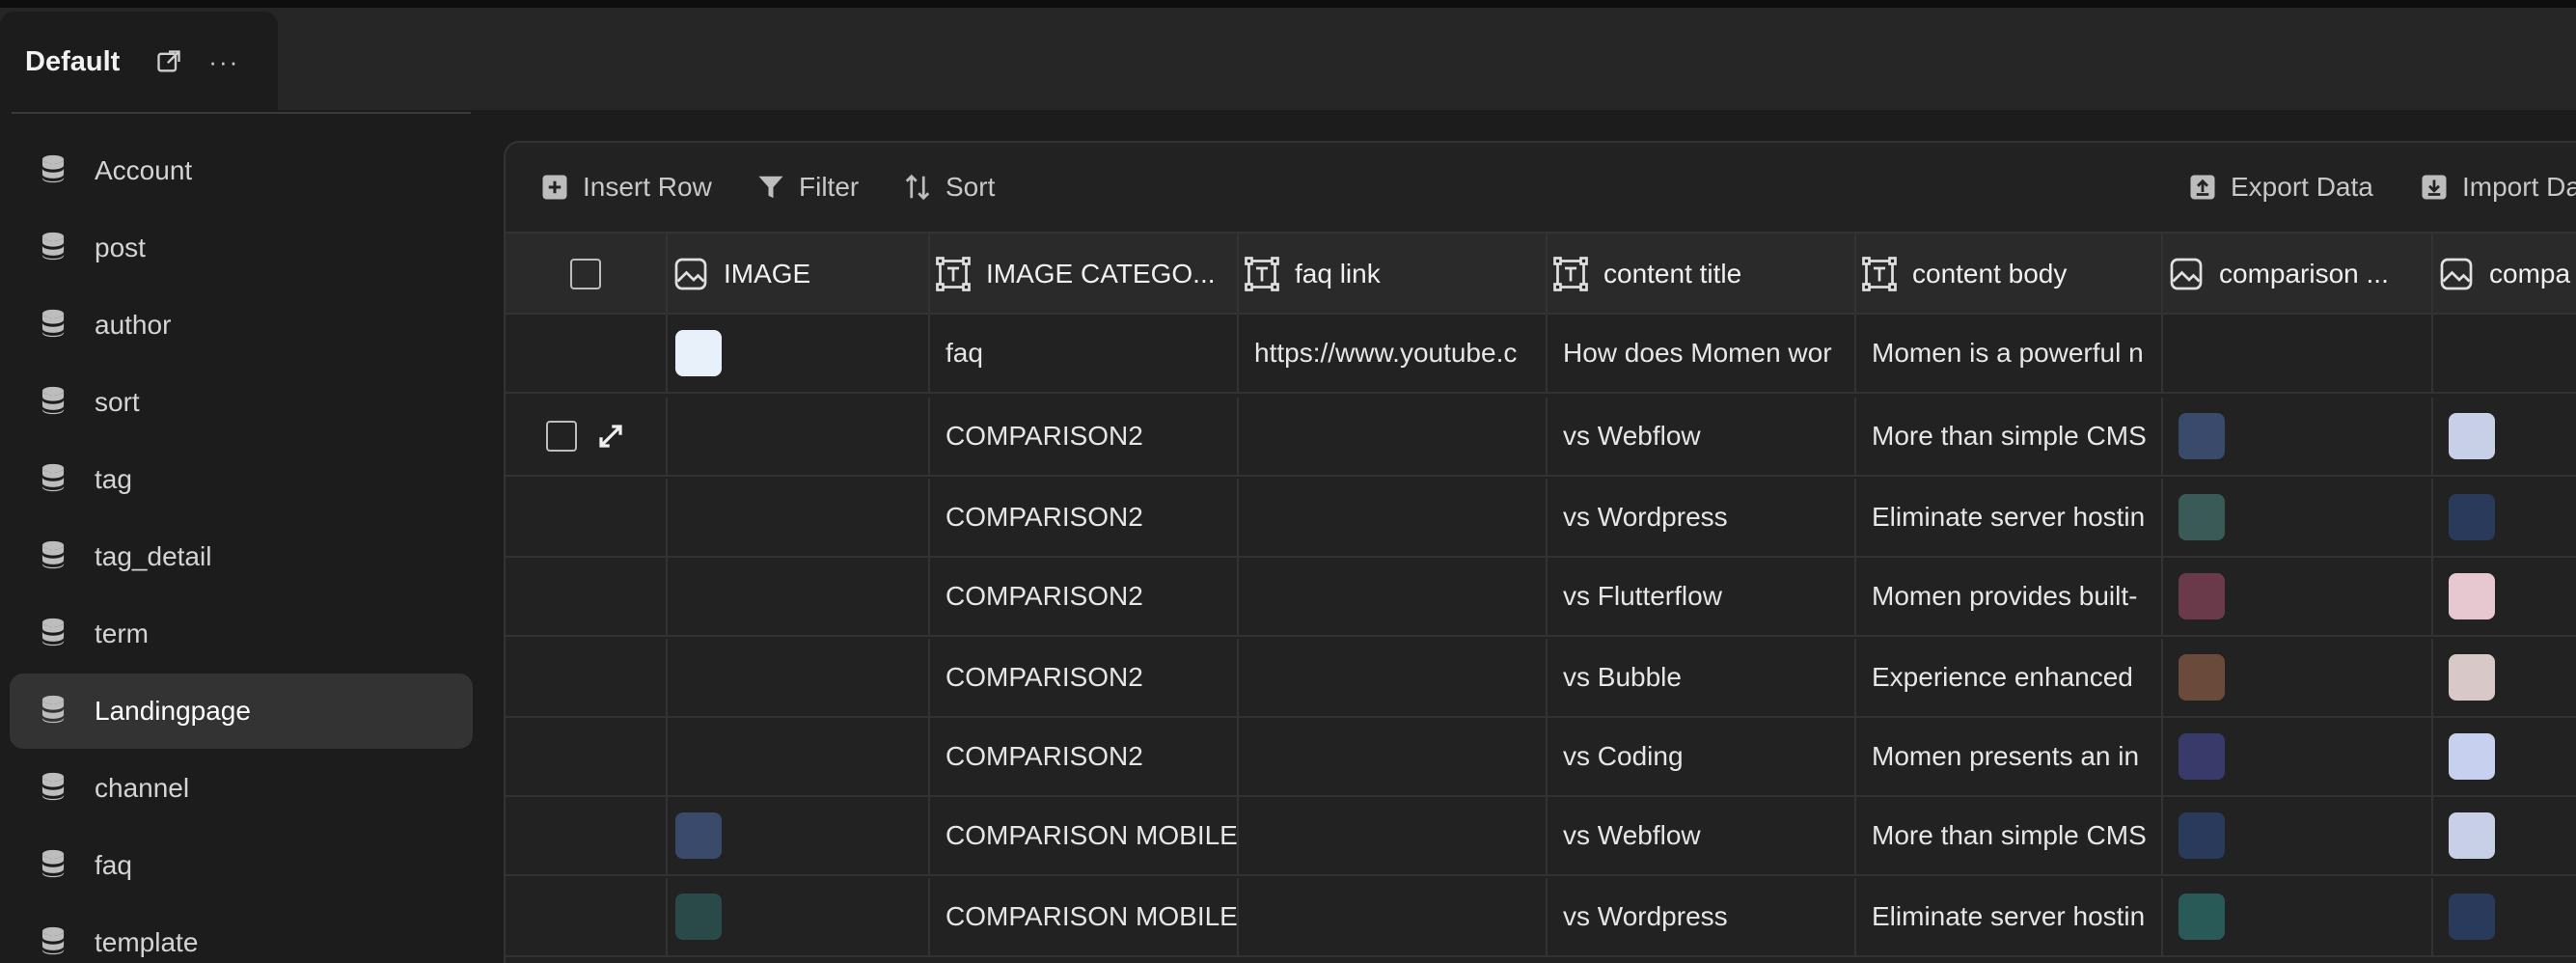 The width and height of the screenshot is (2576, 963). Describe the element at coordinates (1702, 274) in the screenshot. I see `column-header: content title` at that location.